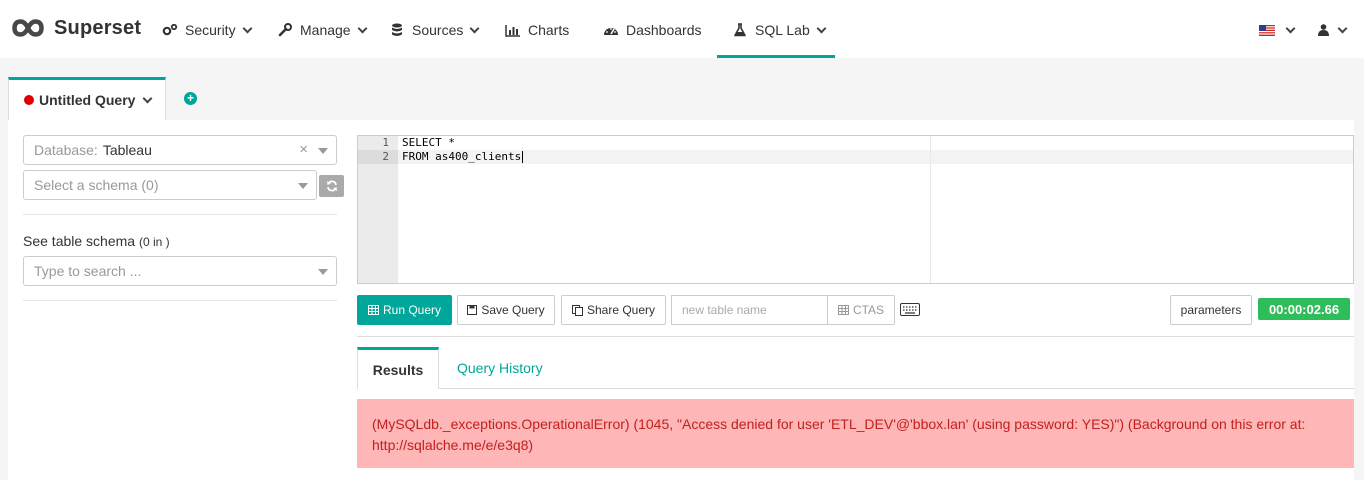 This screenshot has width=1364, height=480. Describe the element at coordinates (303, 149) in the screenshot. I see `clear-icon: ×` at that location.